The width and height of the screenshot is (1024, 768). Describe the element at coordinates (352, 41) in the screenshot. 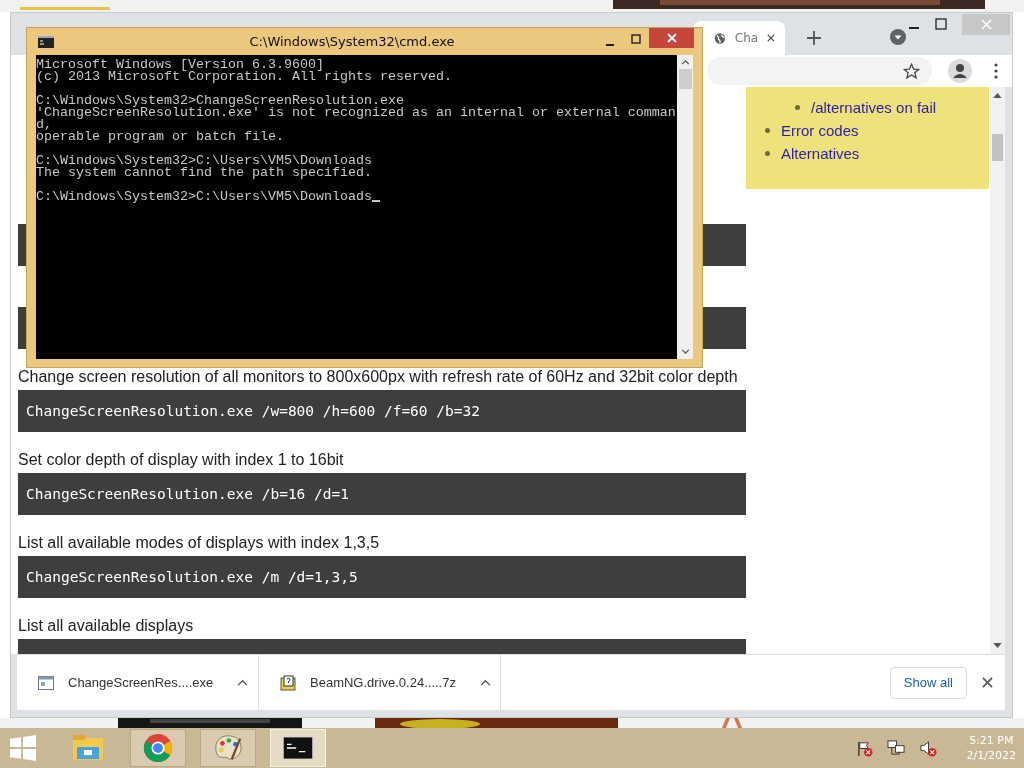

I see `window-title: C:\Windows\System32\cmd.exe` at that location.